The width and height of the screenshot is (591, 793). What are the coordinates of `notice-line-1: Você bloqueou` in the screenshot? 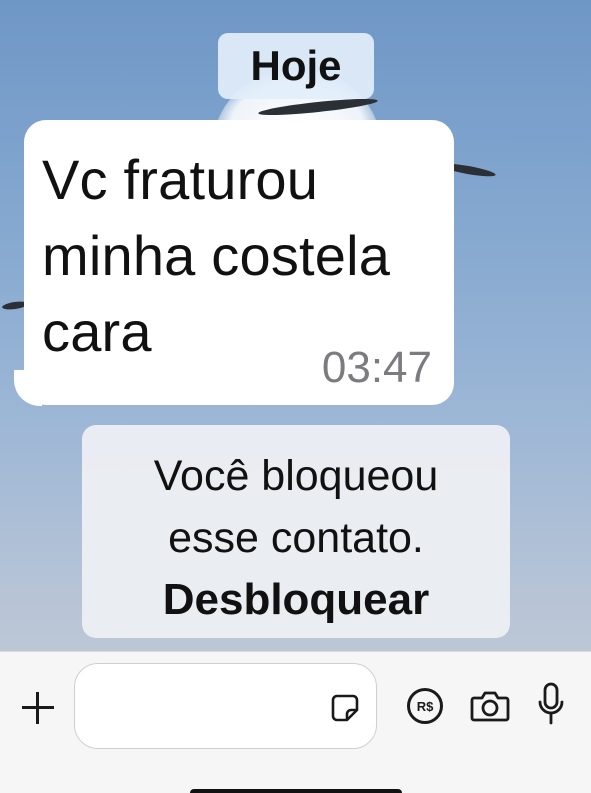 It's located at (296, 476).